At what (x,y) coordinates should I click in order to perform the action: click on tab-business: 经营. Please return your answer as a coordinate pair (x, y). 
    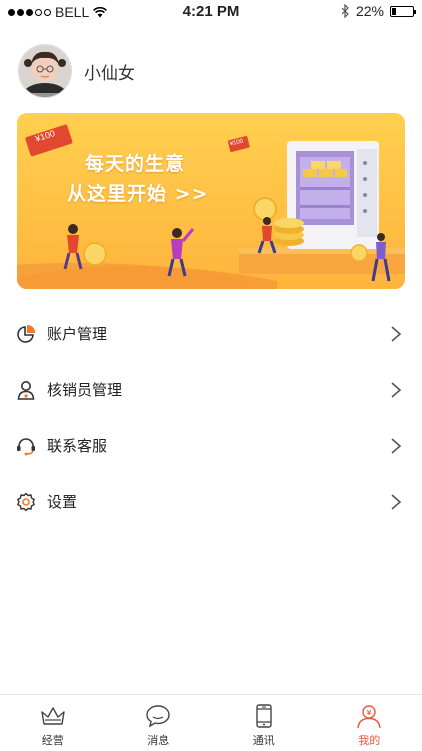
    Looking at the image, I should click on (53, 723).